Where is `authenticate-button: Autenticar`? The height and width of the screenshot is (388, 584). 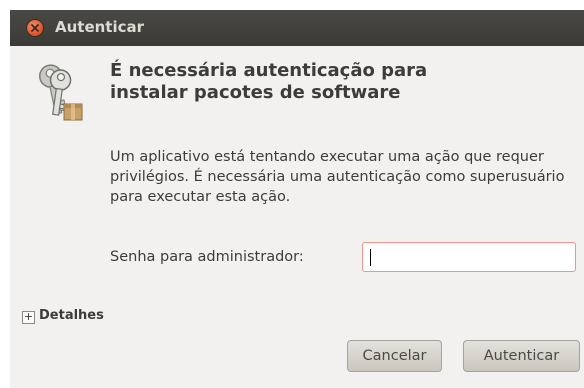
authenticate-button: Autenticar is located at coordinates (521, 356).